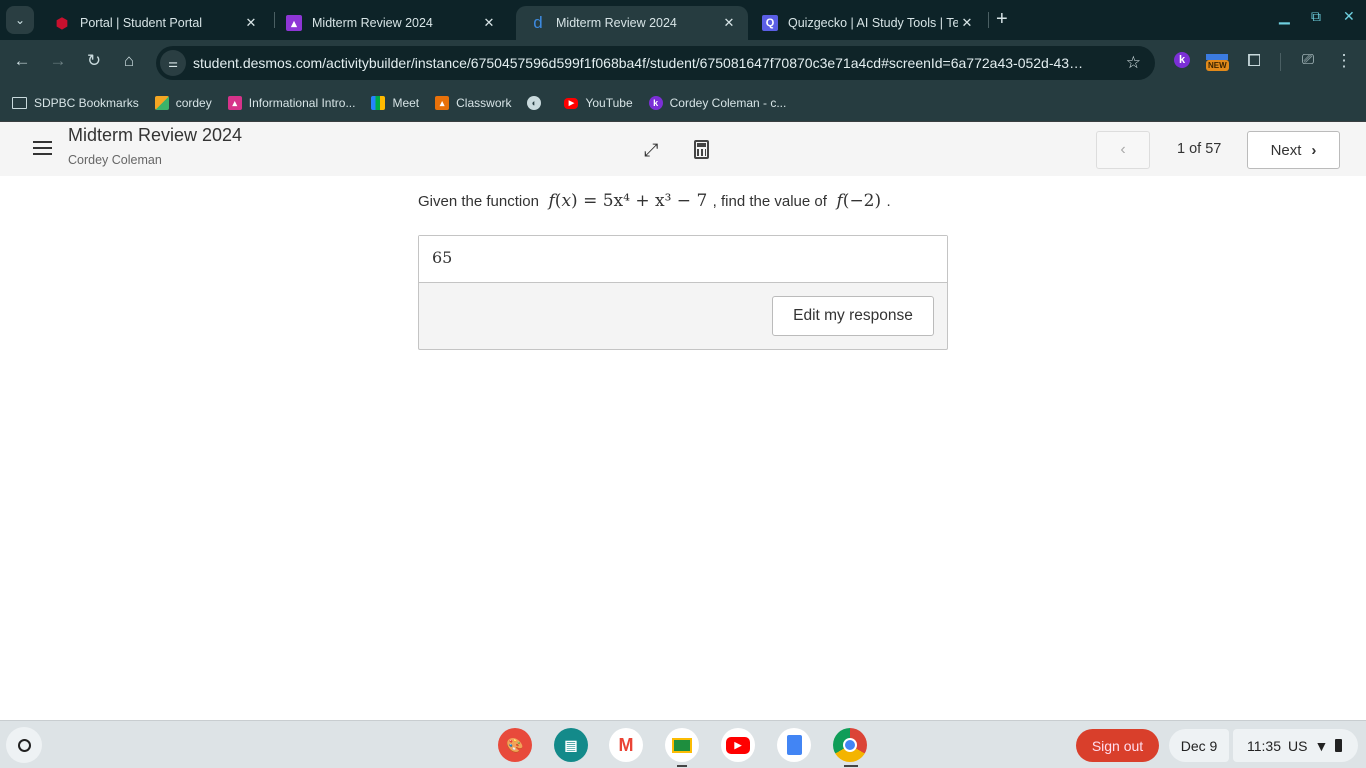 The height and width of the screenshot is (768, 1366). Describe the element at coordinates (1117, 745) in the screenshot. I see `sign-out-button: Sign out` at that location.